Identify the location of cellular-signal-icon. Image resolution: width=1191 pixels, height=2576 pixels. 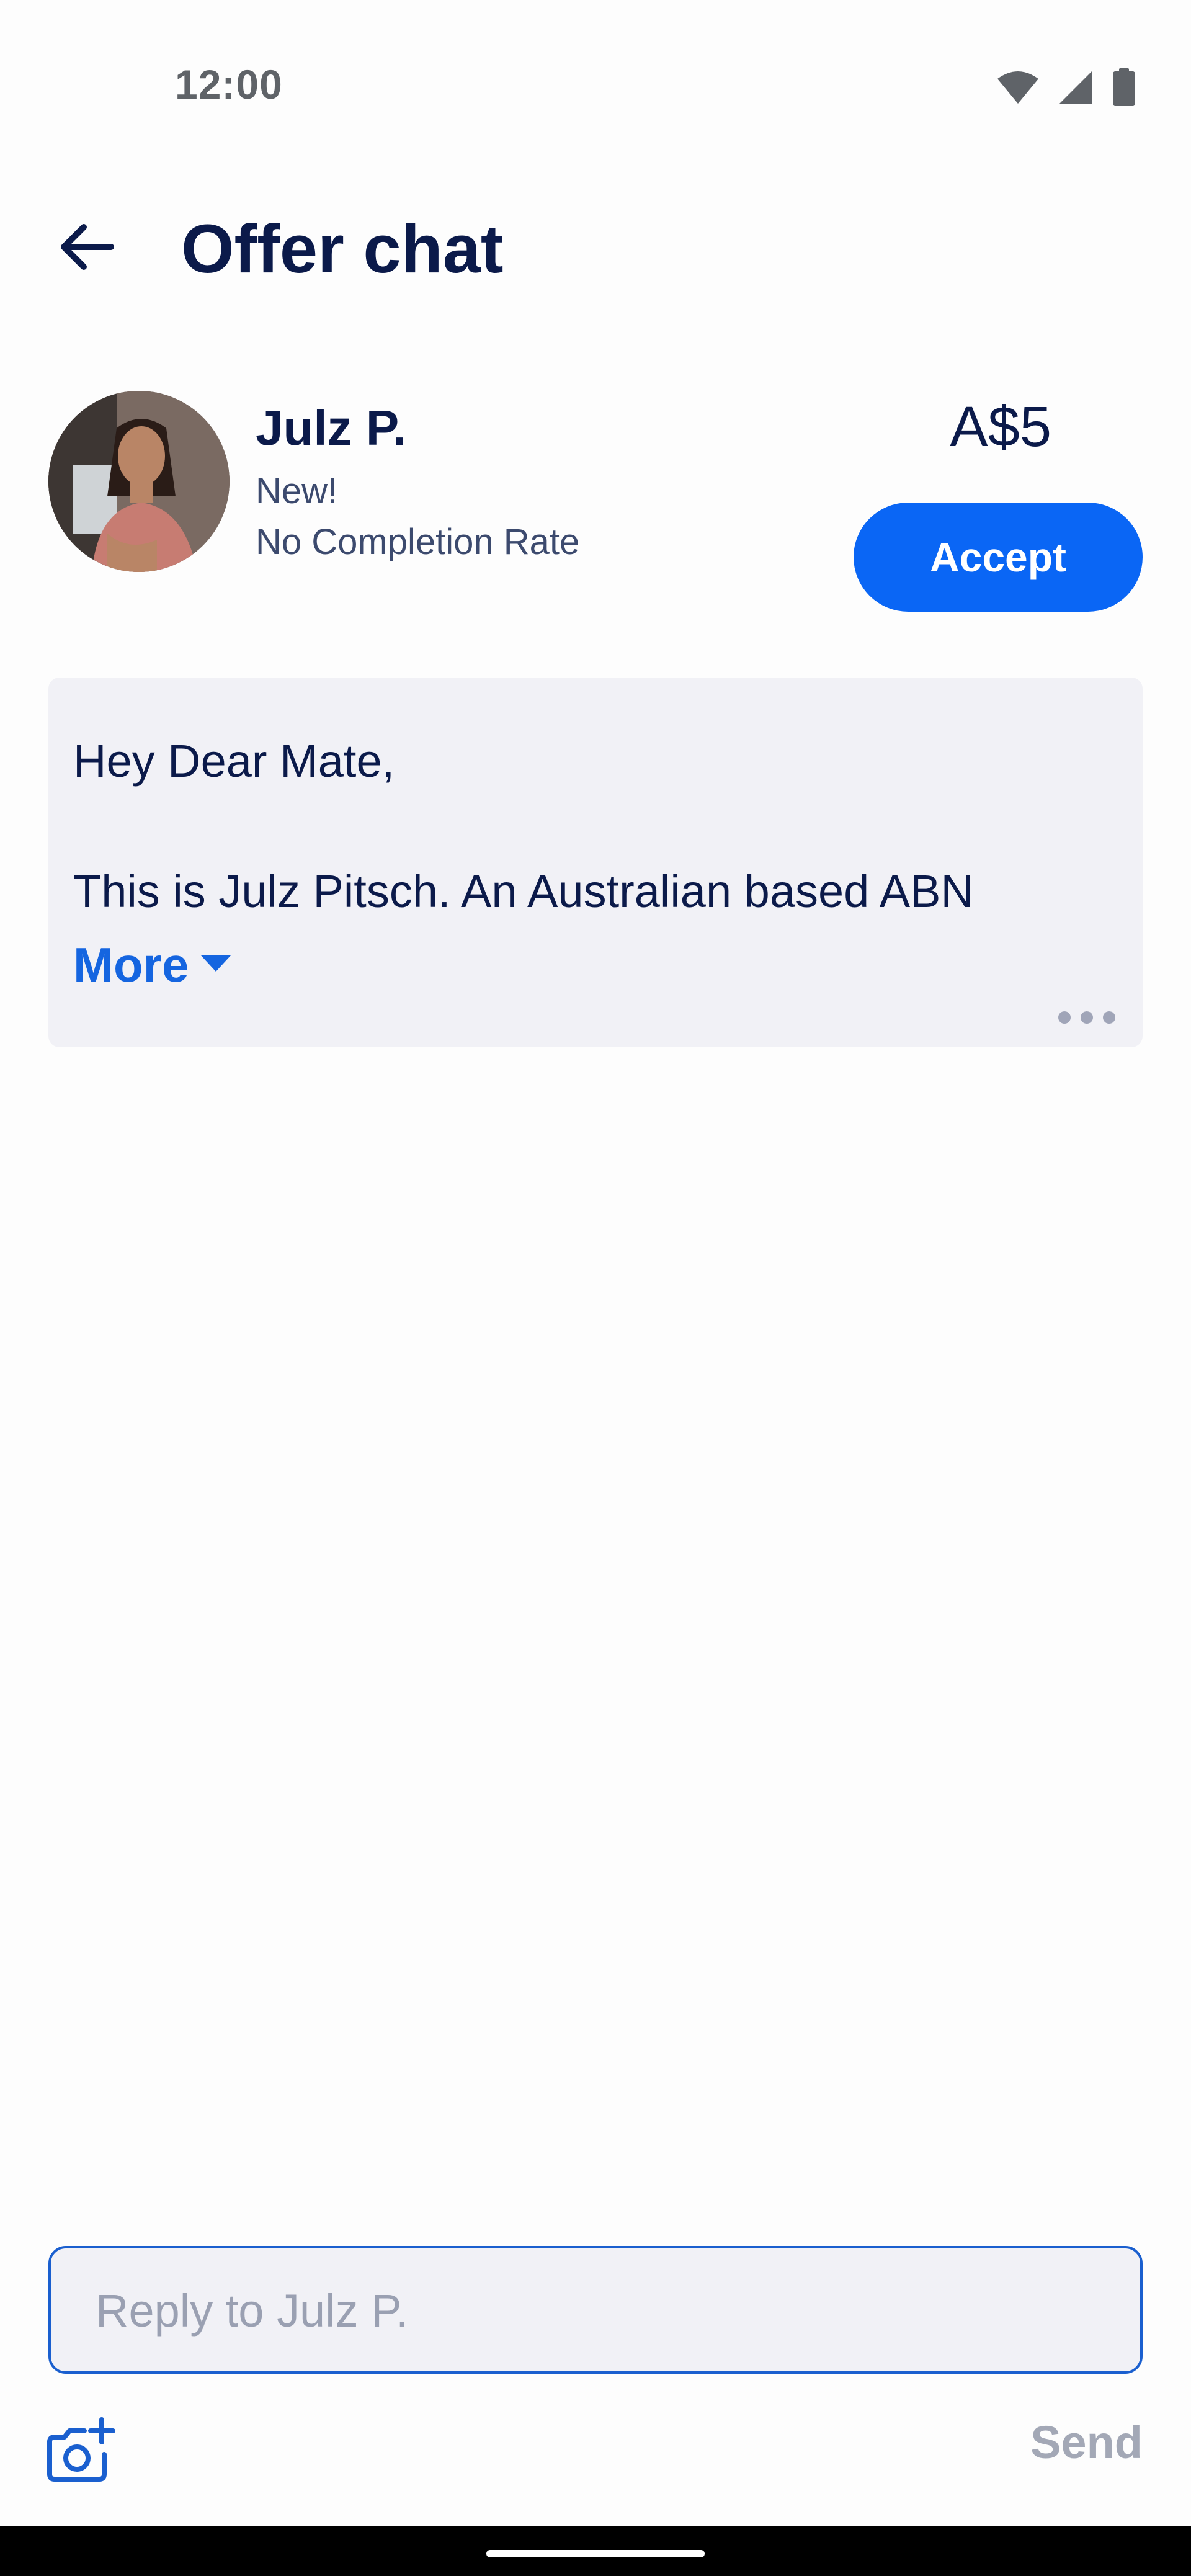
(1076, 89).